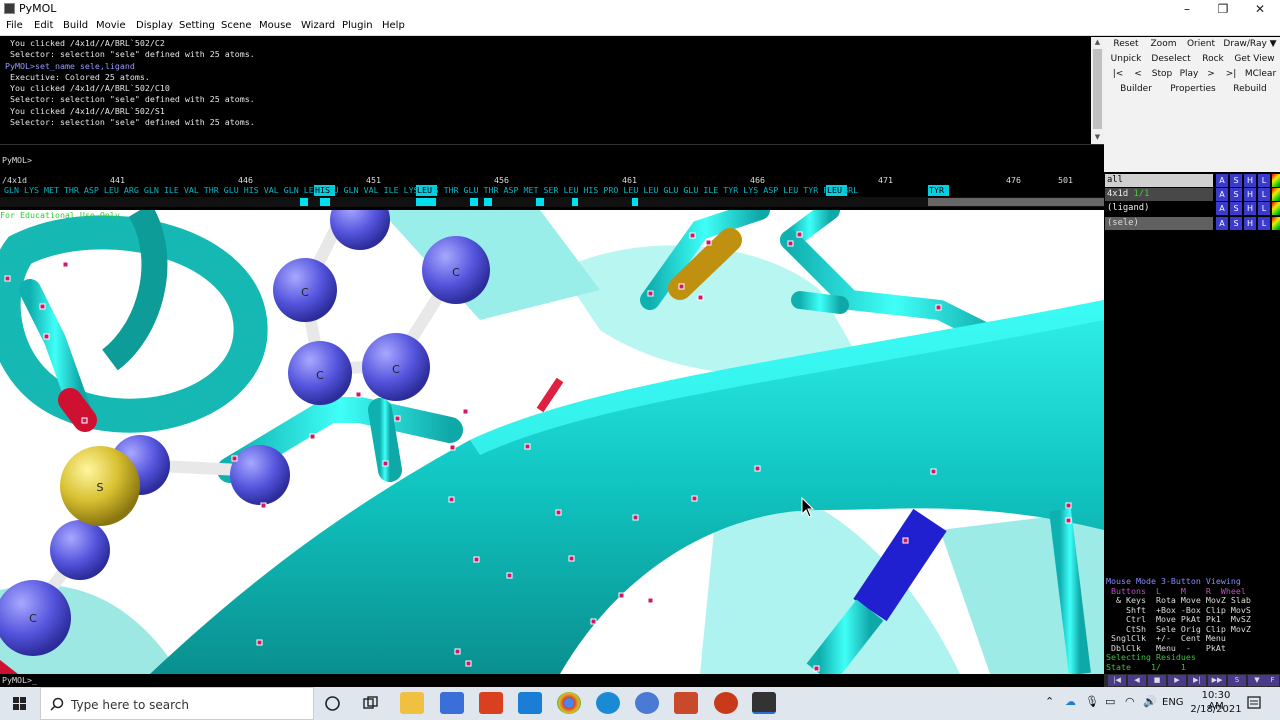 This screenshot has height=720, width=1280. I want to click on sequence-scrollbar, so click(552, 202).